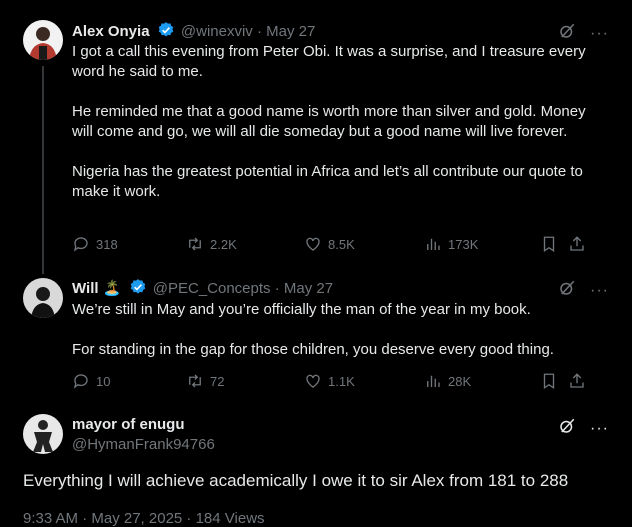  What do you see at coordinates (144, 518) in the screenshot?
I see `tweet-timestamp: 9:33 AM · May 27, 2025 · 184 Views` at bounding box center [144, 518].